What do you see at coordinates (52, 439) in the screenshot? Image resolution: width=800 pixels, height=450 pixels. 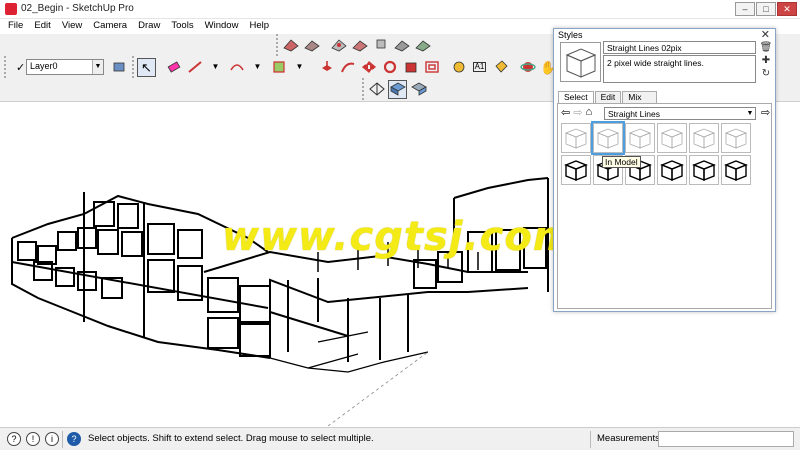 I see `user-icon: i` at bounding box center [52, 439].